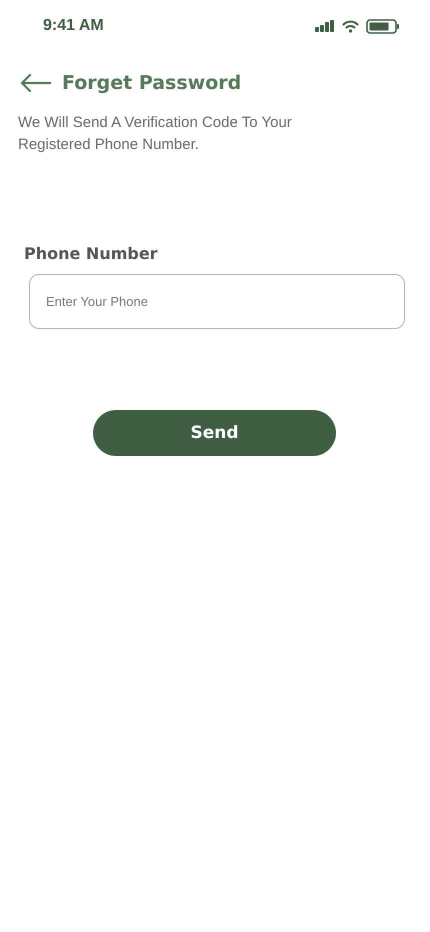 This screenshot has width=430, height=932. Describe the element at coordinates (214, 433) in the screenshot. I see `send-button: Send` at that location.